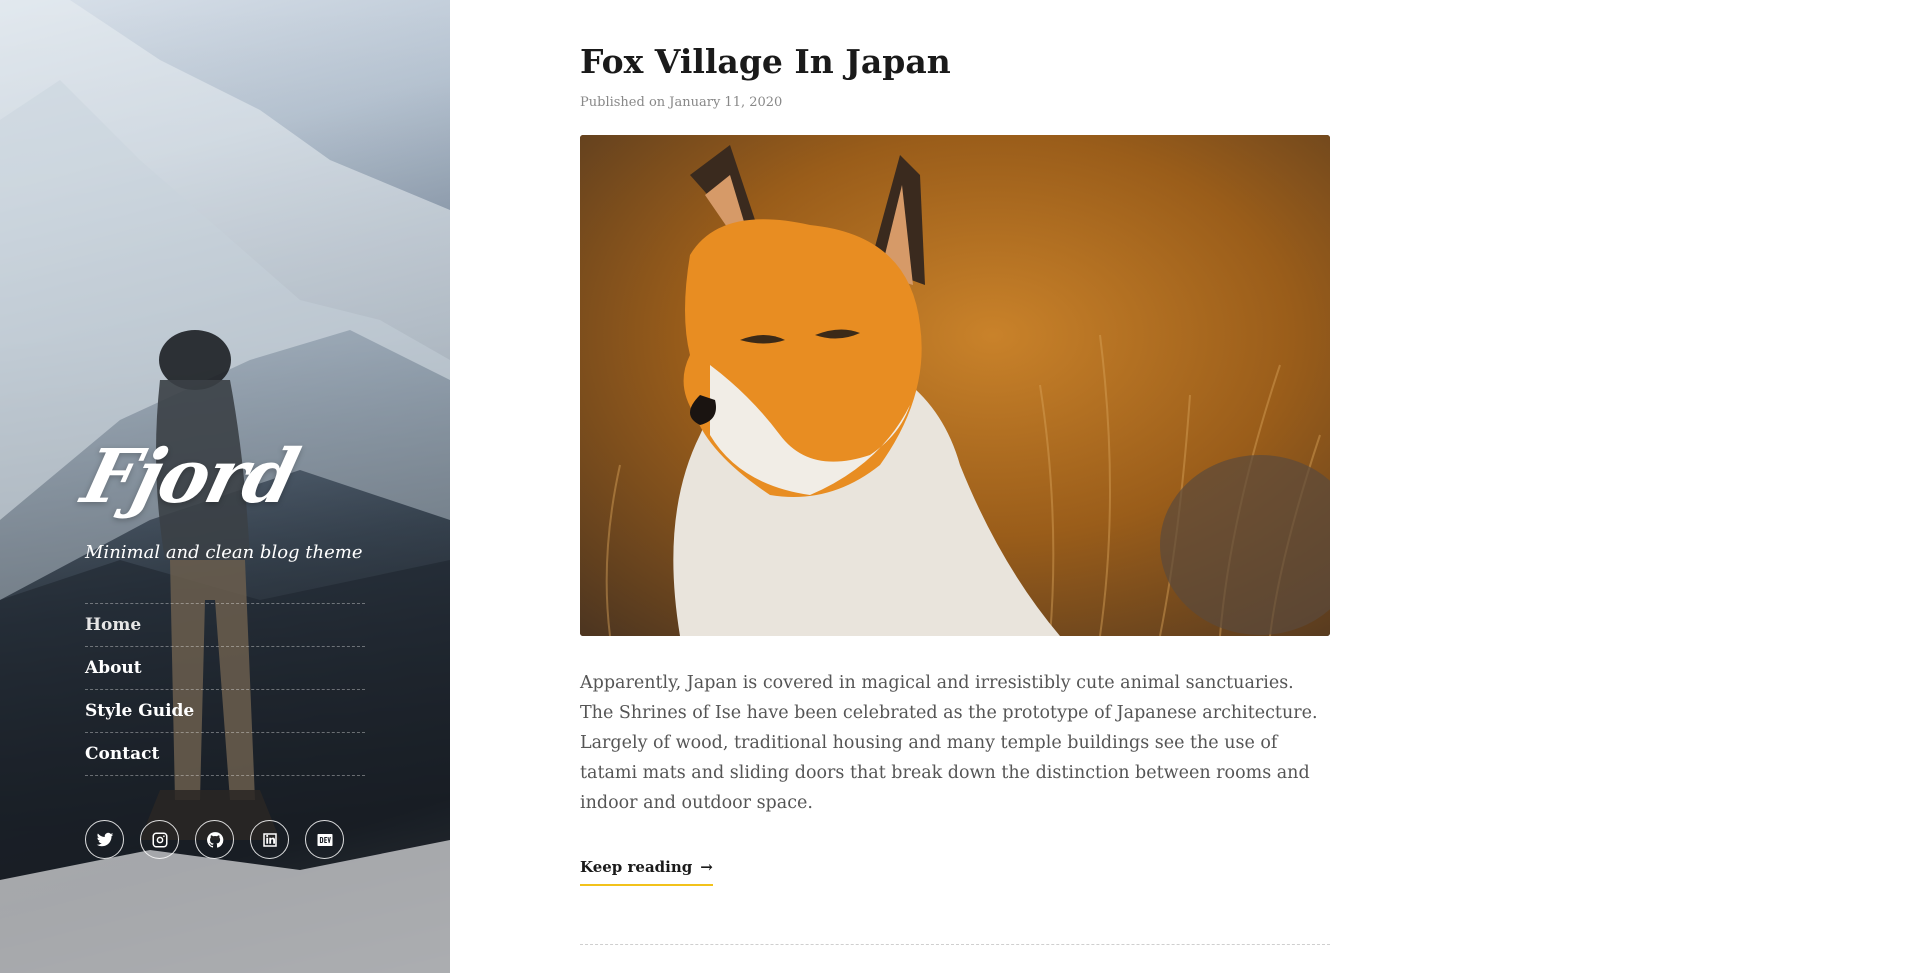 The image size is (1920, 973). I want to click on twitter-button, so click(104, 839).